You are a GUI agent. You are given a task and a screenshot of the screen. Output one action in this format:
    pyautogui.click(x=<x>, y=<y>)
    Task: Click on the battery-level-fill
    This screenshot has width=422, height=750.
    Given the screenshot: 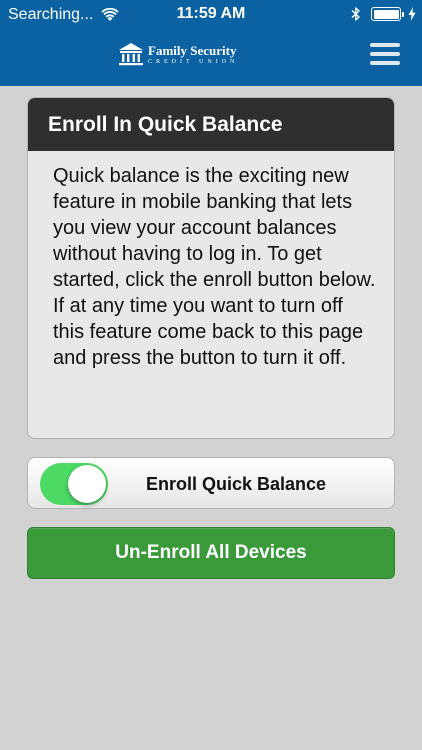 What is the action you would take?
    pyautogui.click(x=386, y=14)
    